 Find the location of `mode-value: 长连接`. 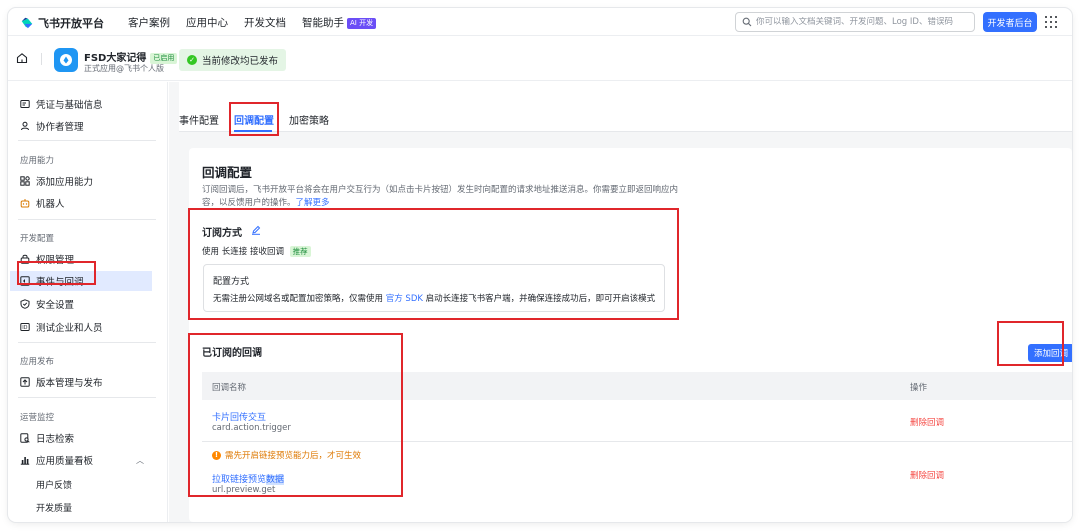

mode-value: 长连接 is located at coordinates (234, 252).